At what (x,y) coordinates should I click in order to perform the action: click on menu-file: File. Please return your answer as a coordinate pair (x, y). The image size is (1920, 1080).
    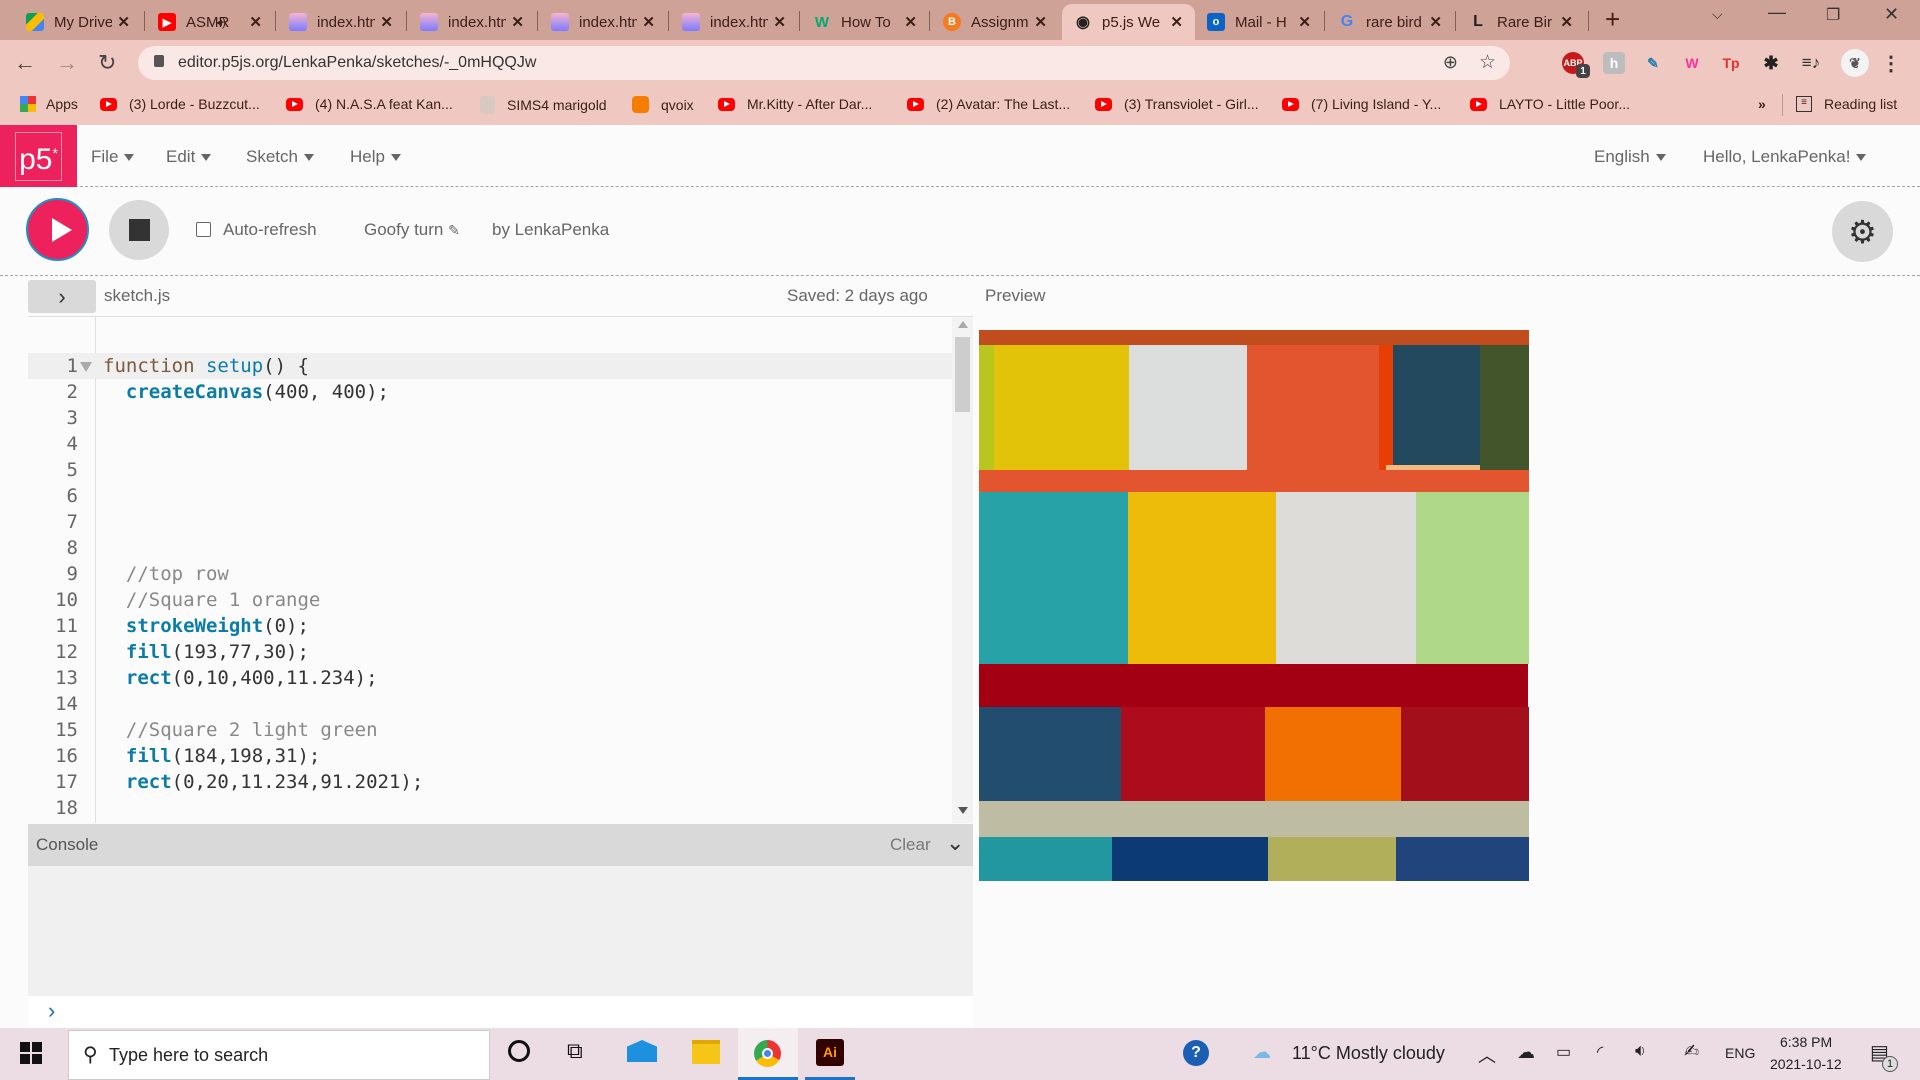
    Looking at the image, I should click on (113, 157).